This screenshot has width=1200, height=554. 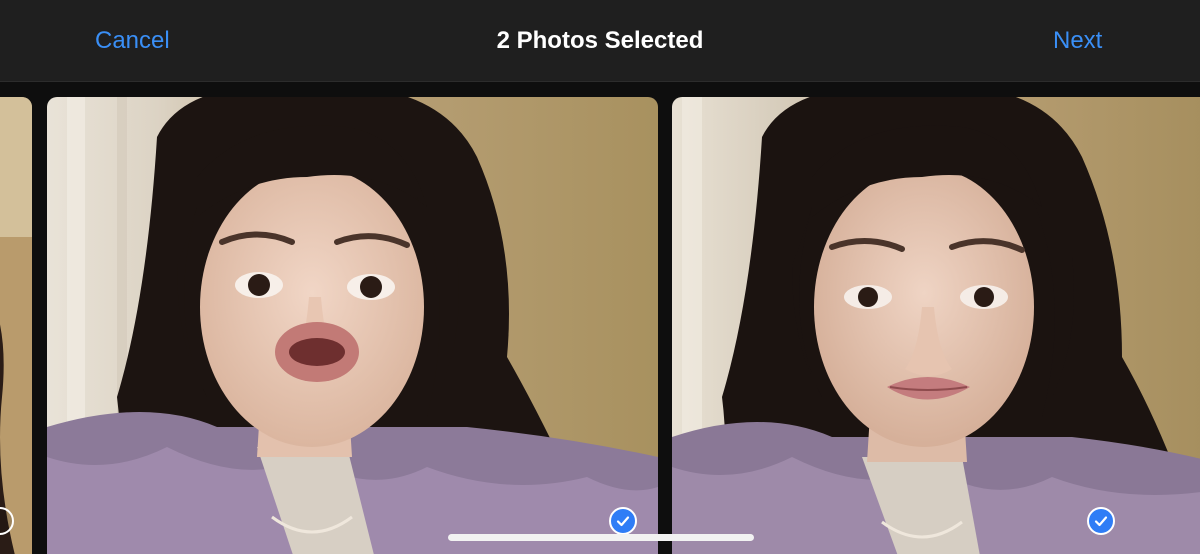 I want to click on navigation-bar: Cancel 2 Photos Selected Next, so click(x=600, y=41).